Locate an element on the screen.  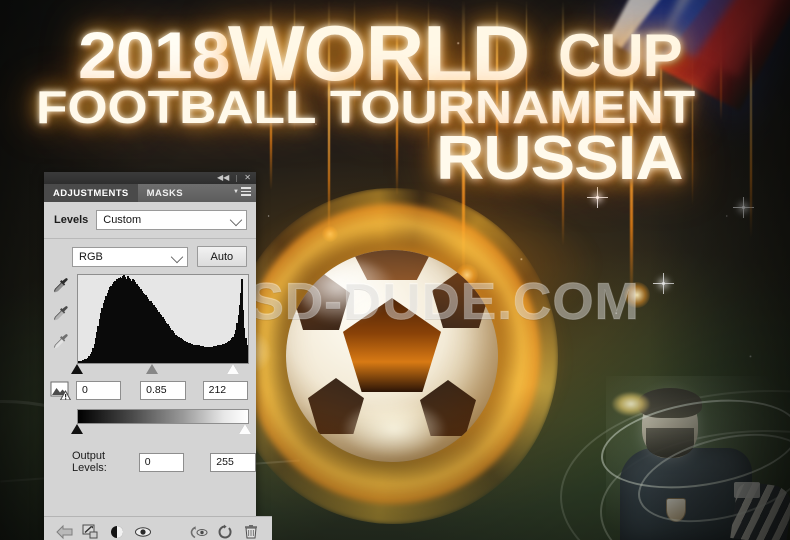
input-gamma-field: 0.85 is located at coordinates (163, 390).